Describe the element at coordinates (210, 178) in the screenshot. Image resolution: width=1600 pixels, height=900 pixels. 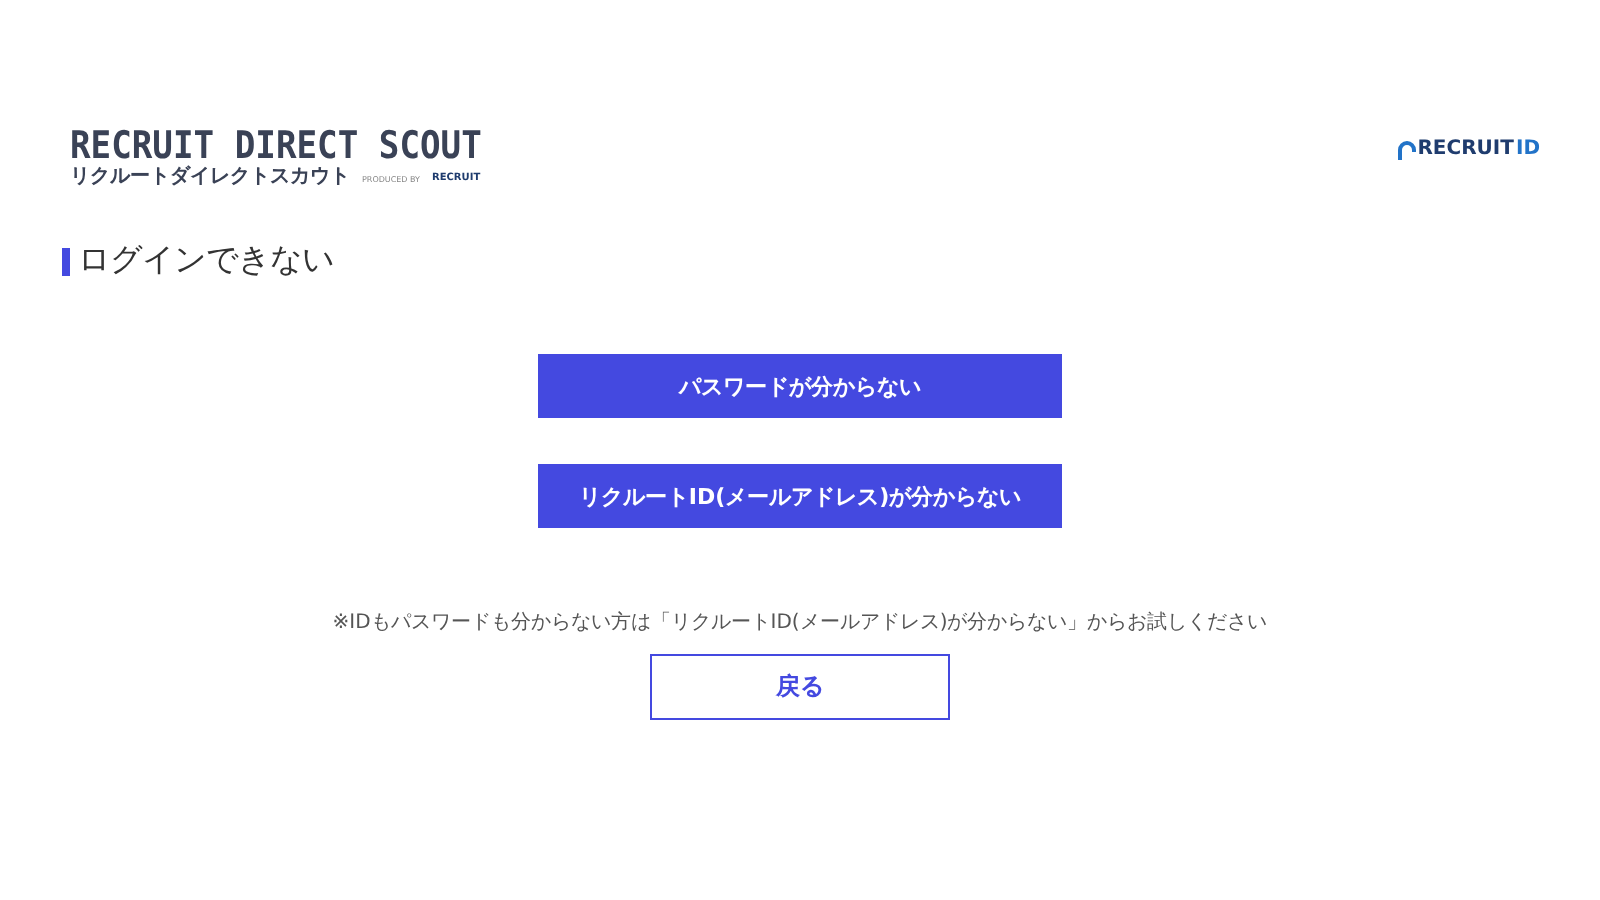
I see `logo-subtitle: リクルートダイレクトスカウト` at that location.